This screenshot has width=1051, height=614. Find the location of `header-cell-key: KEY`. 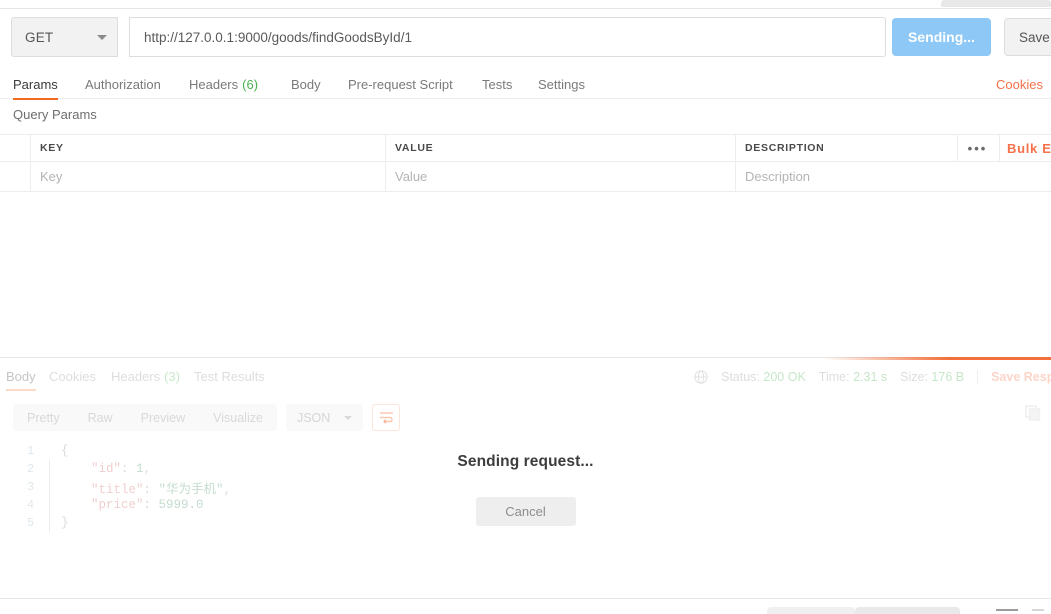

header-cell-key: KEY is located at coordinates (208, 148).